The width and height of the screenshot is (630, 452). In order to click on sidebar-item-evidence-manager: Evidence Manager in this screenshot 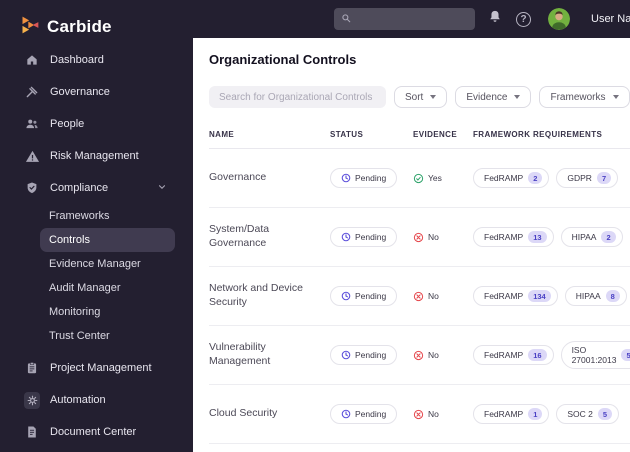, I will do `click(107, 264)`.